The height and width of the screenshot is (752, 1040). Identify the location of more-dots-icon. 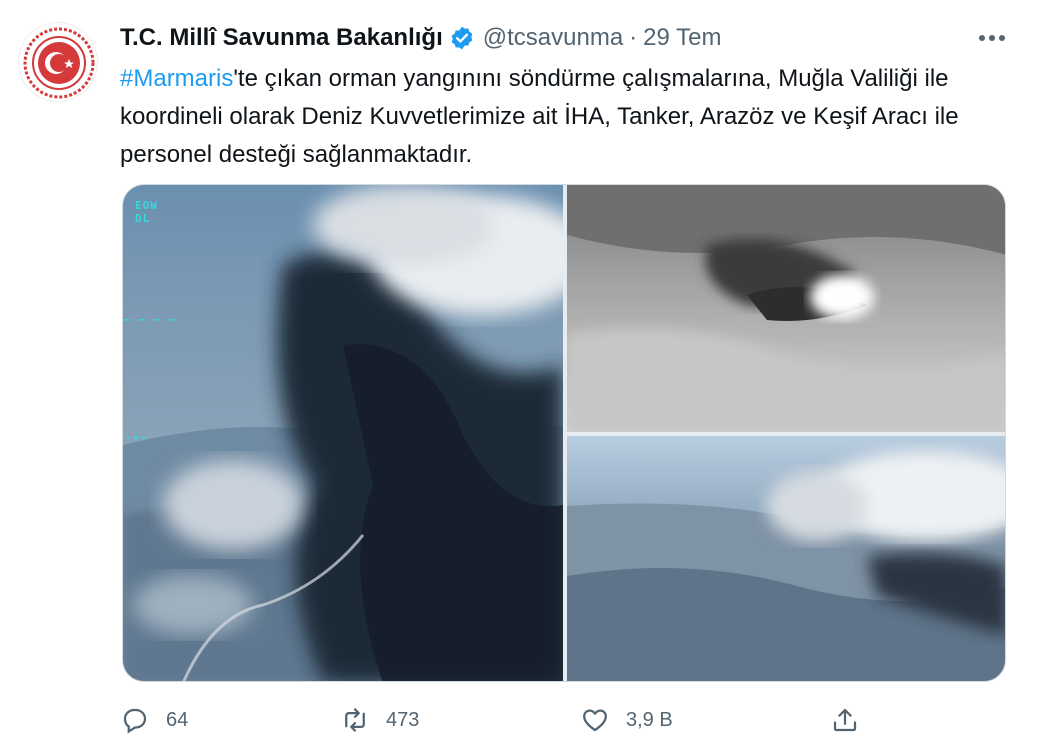
(992, 38).